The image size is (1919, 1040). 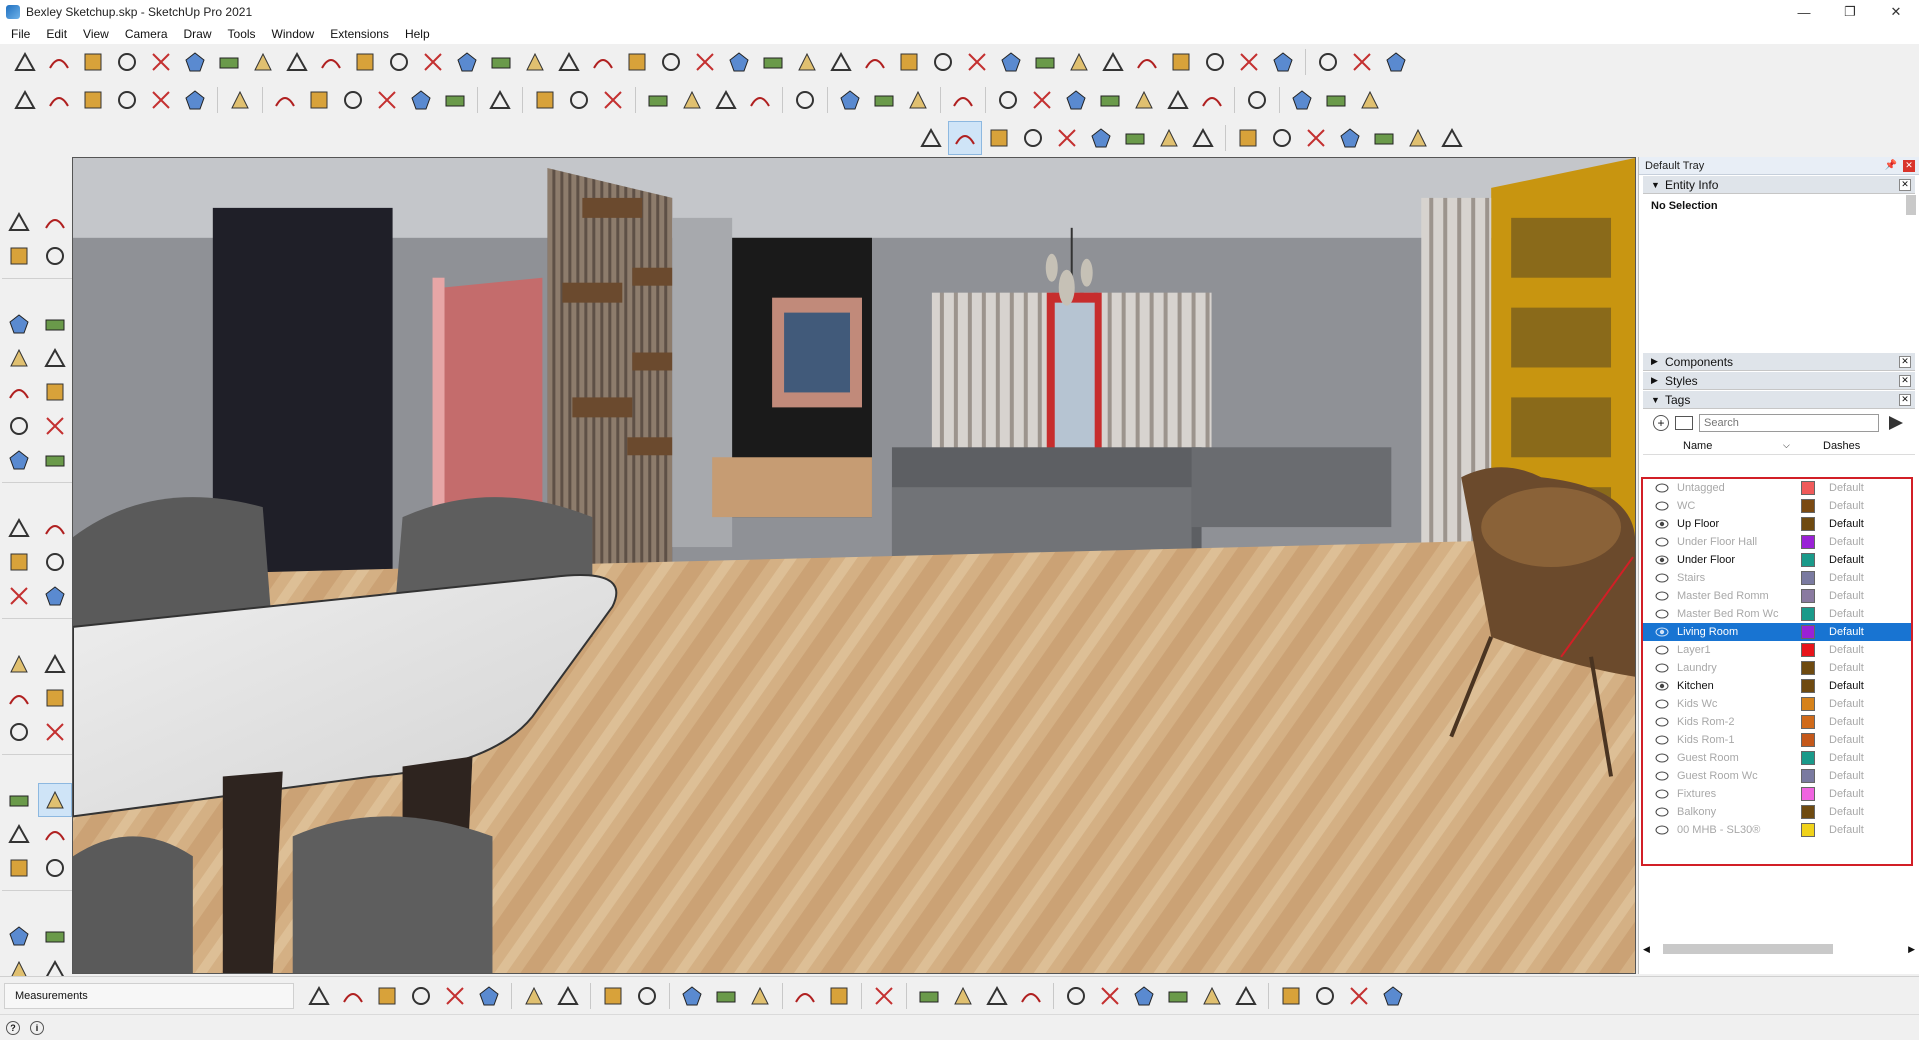 What do you see at coordinates (1147, 62) in the screenshot?
I see `solid-union-icon` at bounding box center [1147, 62].